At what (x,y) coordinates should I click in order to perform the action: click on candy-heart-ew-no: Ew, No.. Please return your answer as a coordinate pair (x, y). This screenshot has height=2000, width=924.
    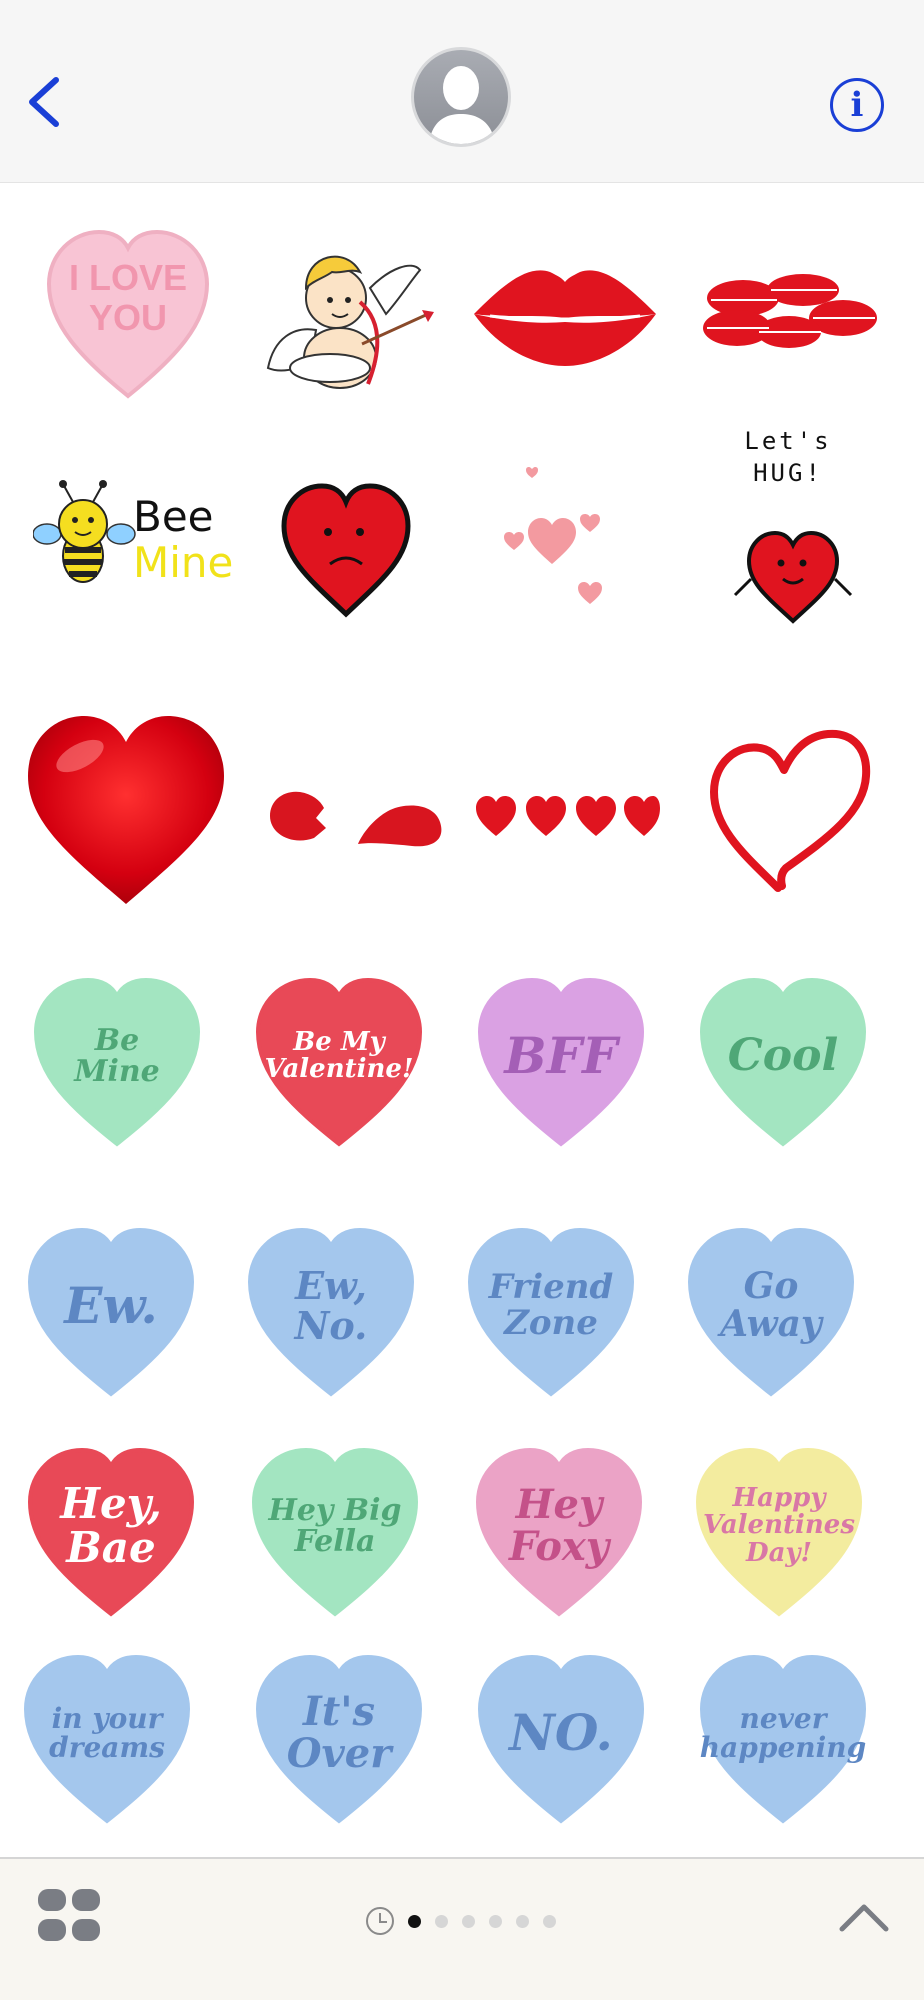
    Looking at the image, I should click on (331, 1313).